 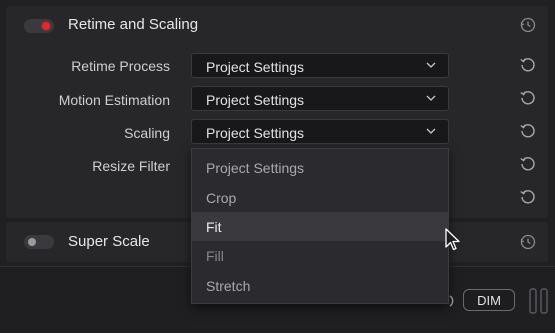 I want to click on row5-reset-icon, so click(x=528, y=197).